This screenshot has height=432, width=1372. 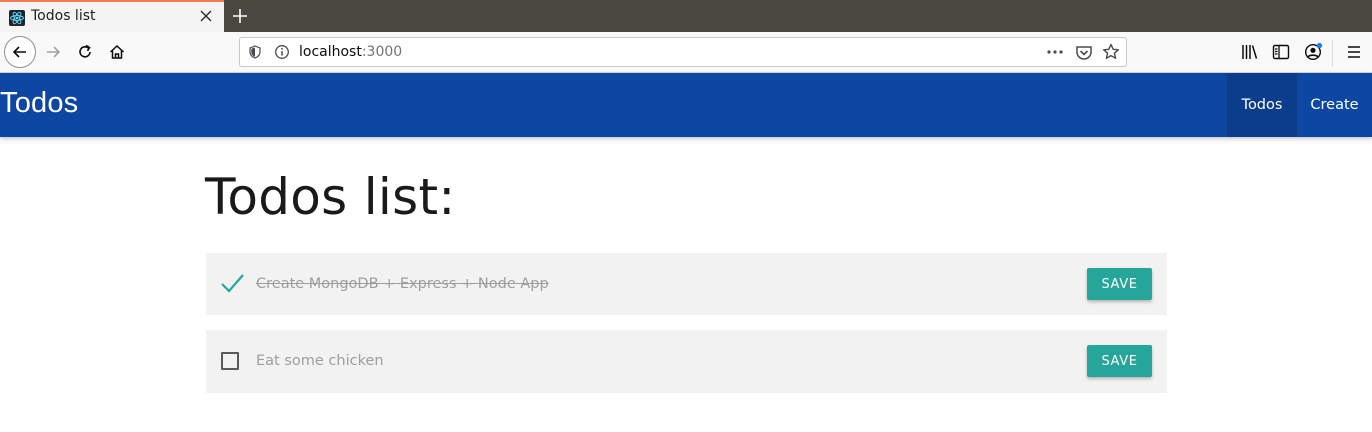 I want to click on tab-strip: Todos list, so click(x=686, y=16).